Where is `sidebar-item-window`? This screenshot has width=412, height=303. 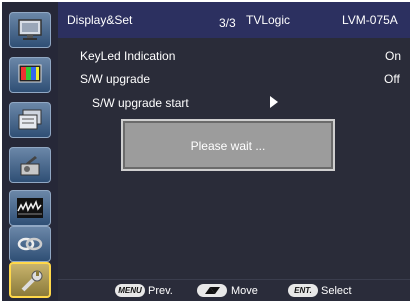 sidebar-item-window is located at coordinates (30, 120).